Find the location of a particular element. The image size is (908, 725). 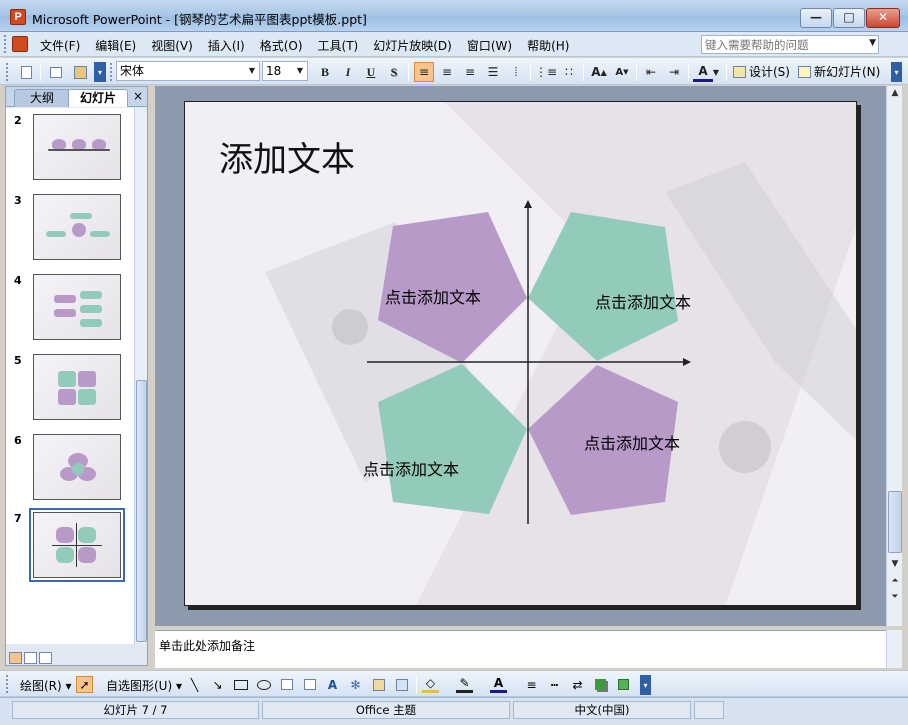

thumbnail-row: 5 is located at coordinates (70, 388).